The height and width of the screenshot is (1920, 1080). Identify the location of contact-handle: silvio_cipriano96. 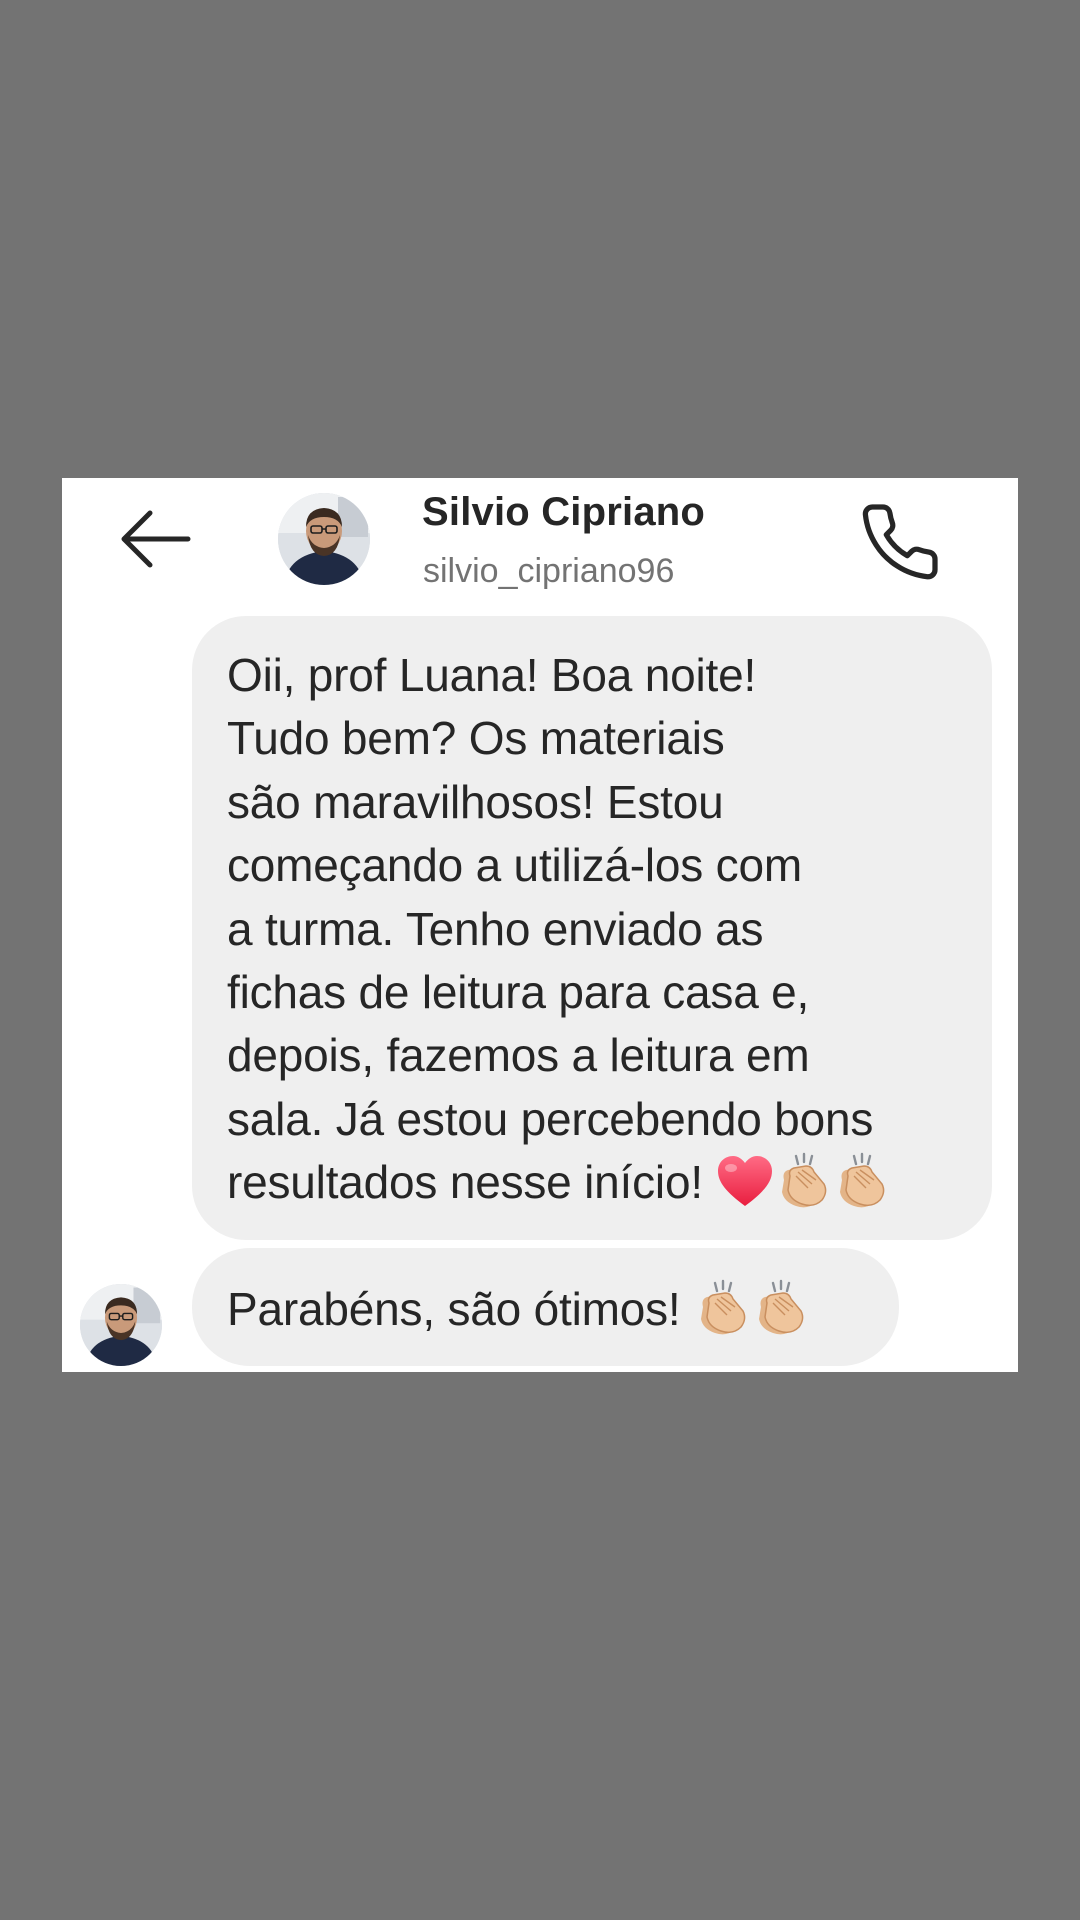
(549, 571).